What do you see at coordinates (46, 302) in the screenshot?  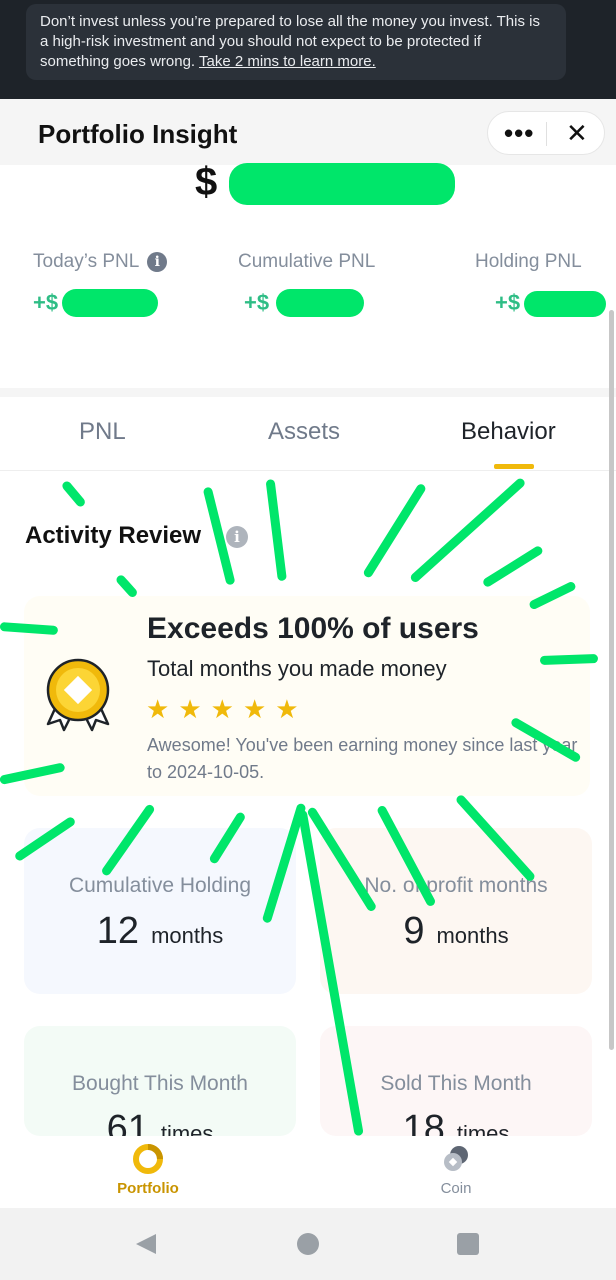 I see `todays-pnl-value: +$` at bounding box center [46, 302].